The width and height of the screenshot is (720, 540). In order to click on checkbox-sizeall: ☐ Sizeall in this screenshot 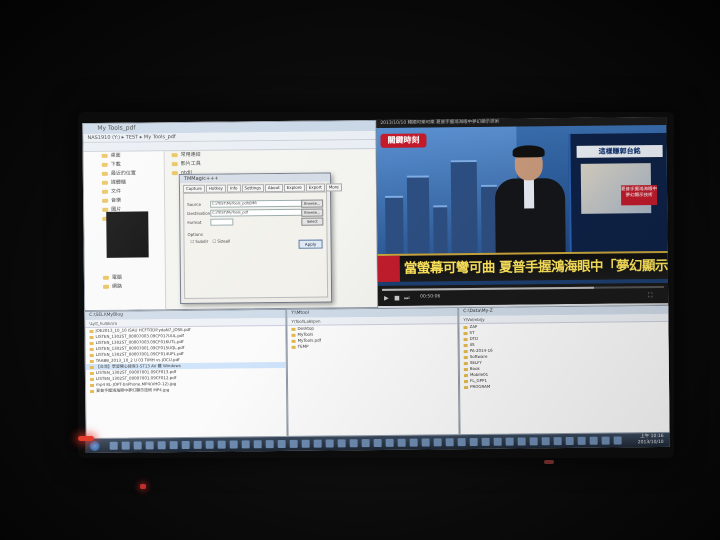, I will do `click(222, 241)`.